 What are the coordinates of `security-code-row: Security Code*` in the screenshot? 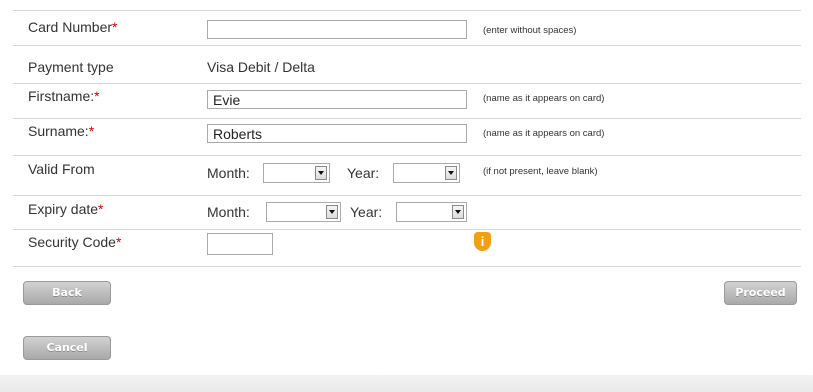 It's located at (407, 248).